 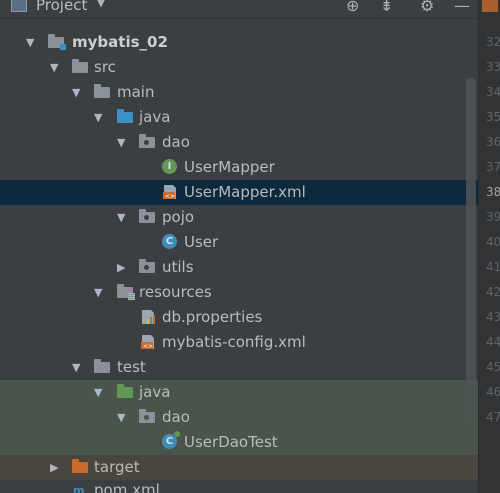 I want to click on target-icon: ⊕, so click(x=352, y=7).